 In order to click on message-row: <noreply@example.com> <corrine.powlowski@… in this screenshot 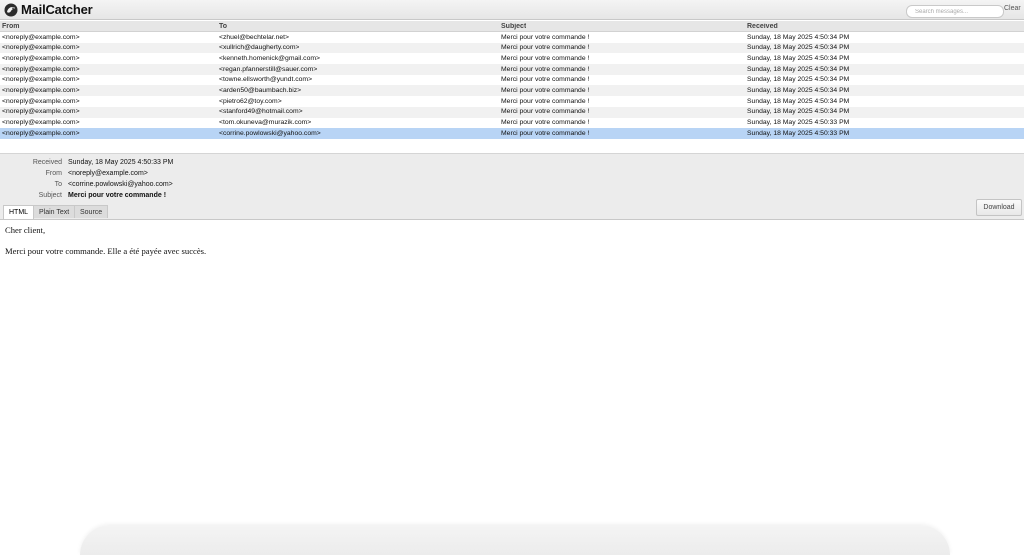, I will do `click(512, 133)`.